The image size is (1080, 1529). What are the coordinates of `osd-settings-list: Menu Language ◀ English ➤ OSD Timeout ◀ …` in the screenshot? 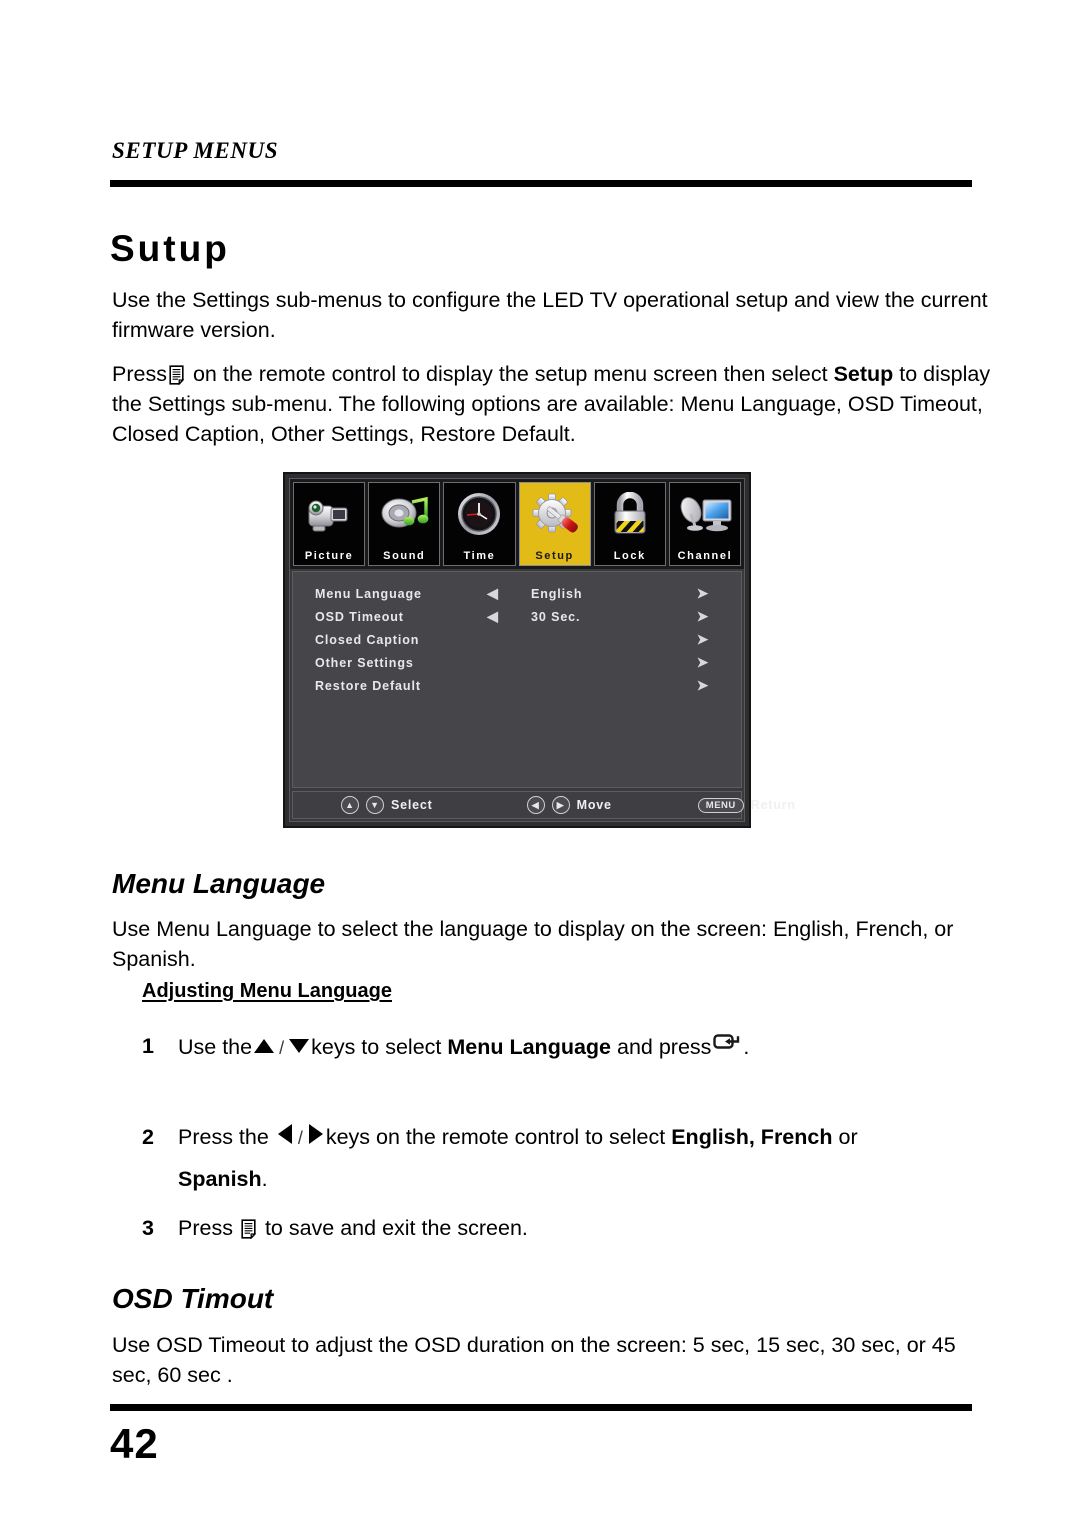 It's located at (517, 679).